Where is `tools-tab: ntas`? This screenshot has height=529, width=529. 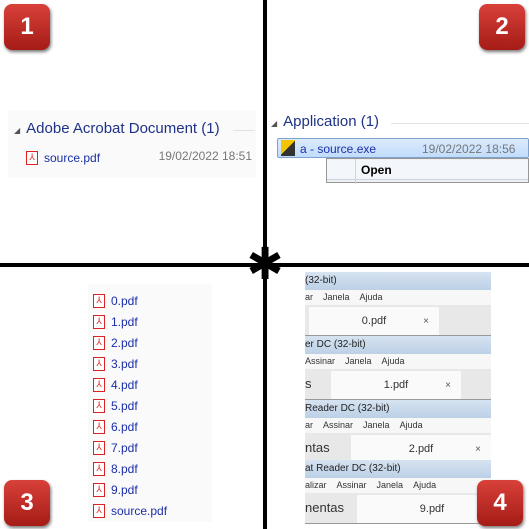 tools-tab: ntas is located at coordinates (317, 447).